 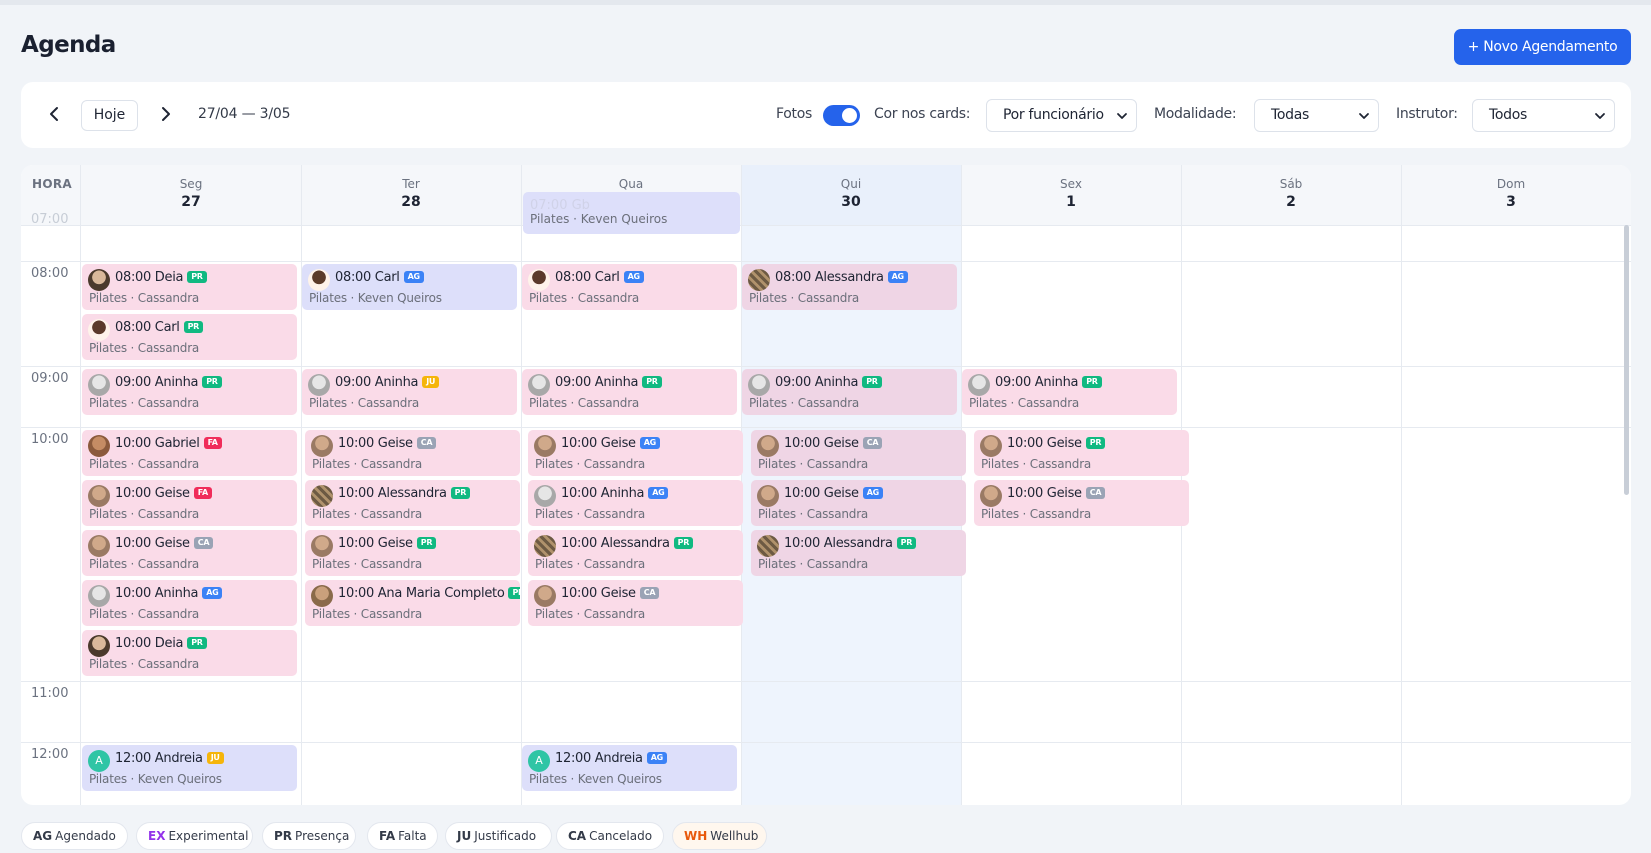 What do you see at coordinates (194, 836) in the screenshot?
I see `legend-item-experimental: EX Experimental` at bounding box center [194, 836].